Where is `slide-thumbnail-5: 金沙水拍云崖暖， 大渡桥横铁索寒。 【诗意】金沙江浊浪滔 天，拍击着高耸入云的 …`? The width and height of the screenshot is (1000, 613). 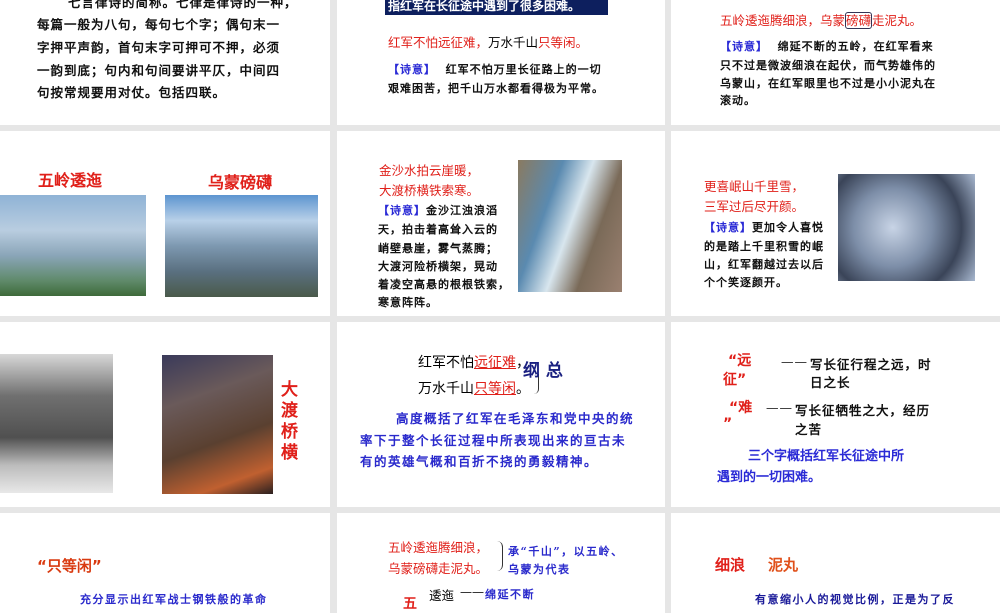 slide-thumbnail-5: 金沙水拍云崖暖， 大渡桥横铁索寒。 【诗意】金沙江浊浪滔 天，拍击着高耸入云的 … is located at coordinates (501, 223).